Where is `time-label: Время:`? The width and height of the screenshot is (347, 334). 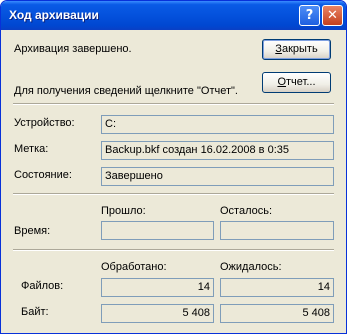 time-label: Время: is located at coordinates (32, 231).